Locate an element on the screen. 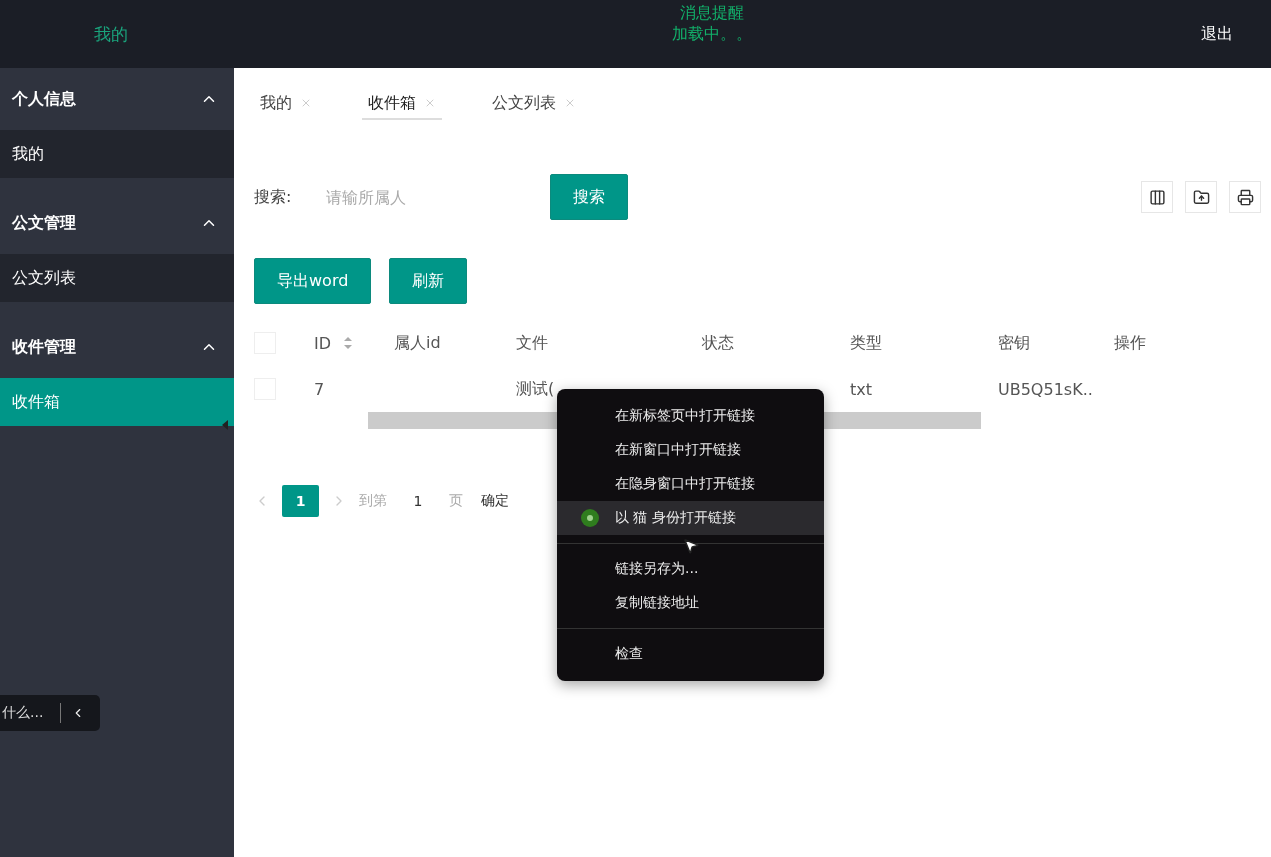  logout-link: 退出 is located at coordinates (1217, 34).